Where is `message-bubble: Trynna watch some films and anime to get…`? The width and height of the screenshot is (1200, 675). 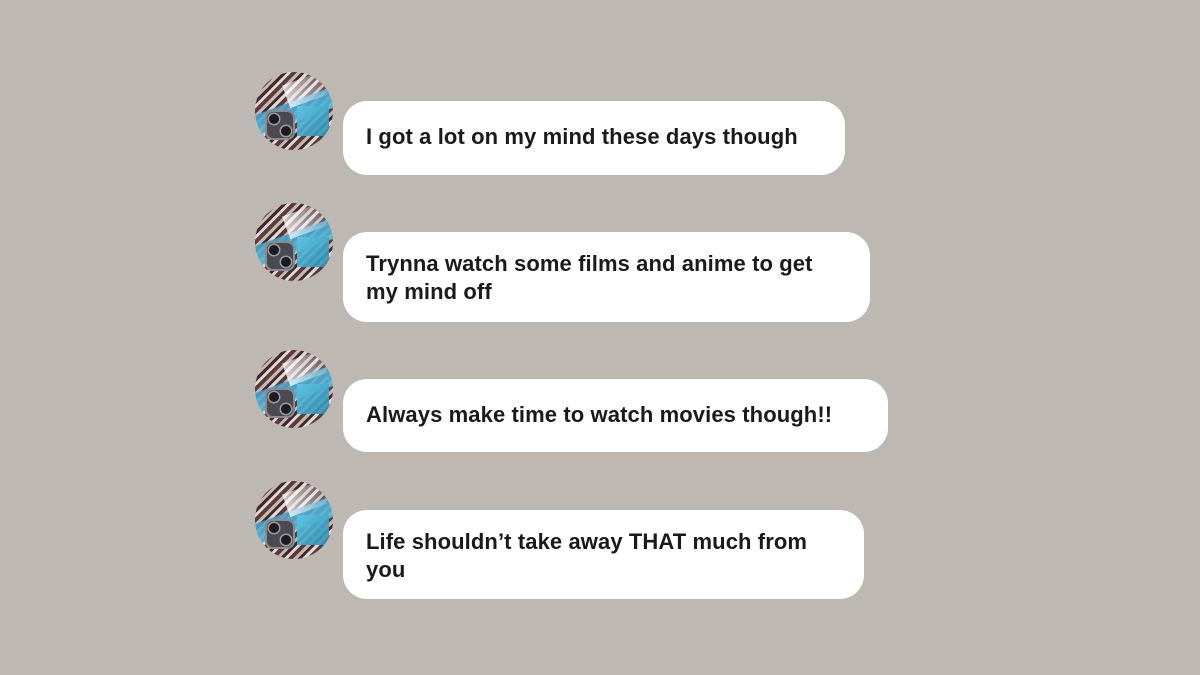
message-bubble: Trynna watch some films and anime to get… is located at coordinates (606, 277).